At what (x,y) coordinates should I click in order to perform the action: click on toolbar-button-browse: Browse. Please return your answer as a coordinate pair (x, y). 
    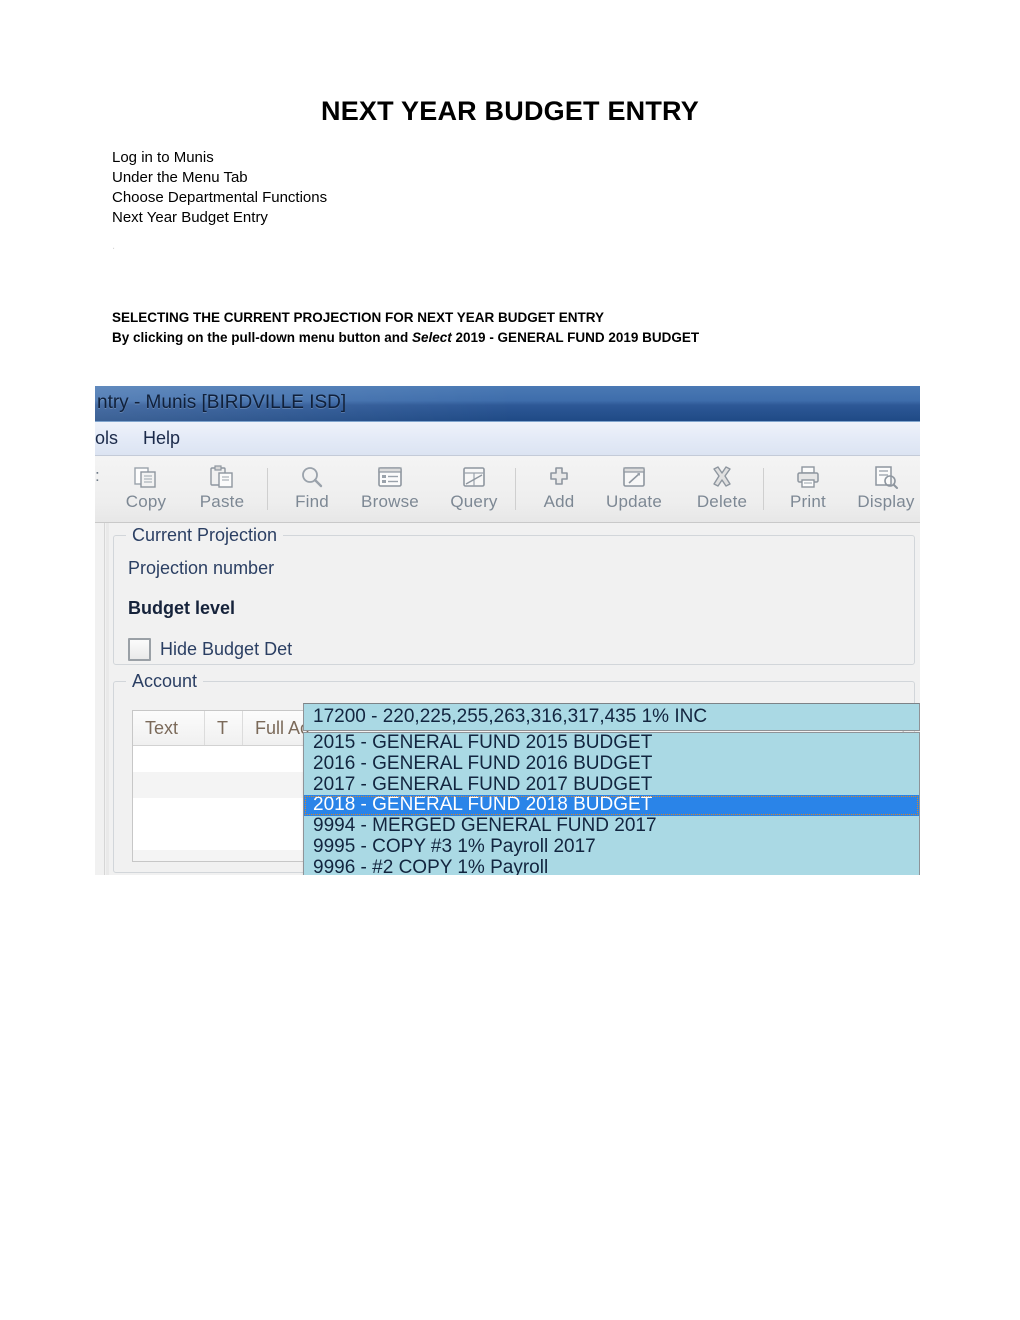
    Looking at the image, I should click on (390, 487).